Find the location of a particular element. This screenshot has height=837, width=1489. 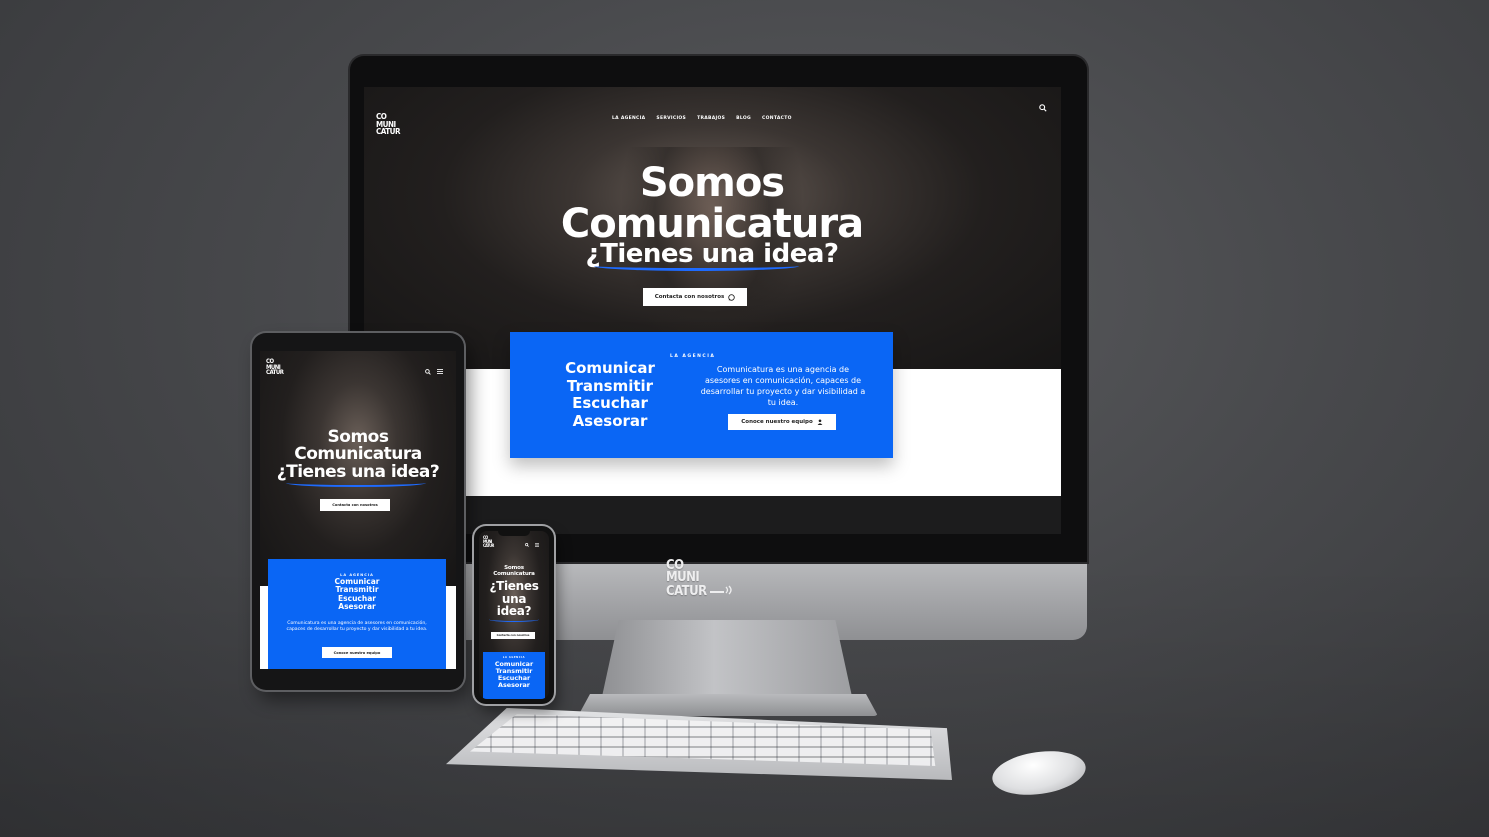

verb-comunicar: Comunicar is located at coordinates (610, 368).